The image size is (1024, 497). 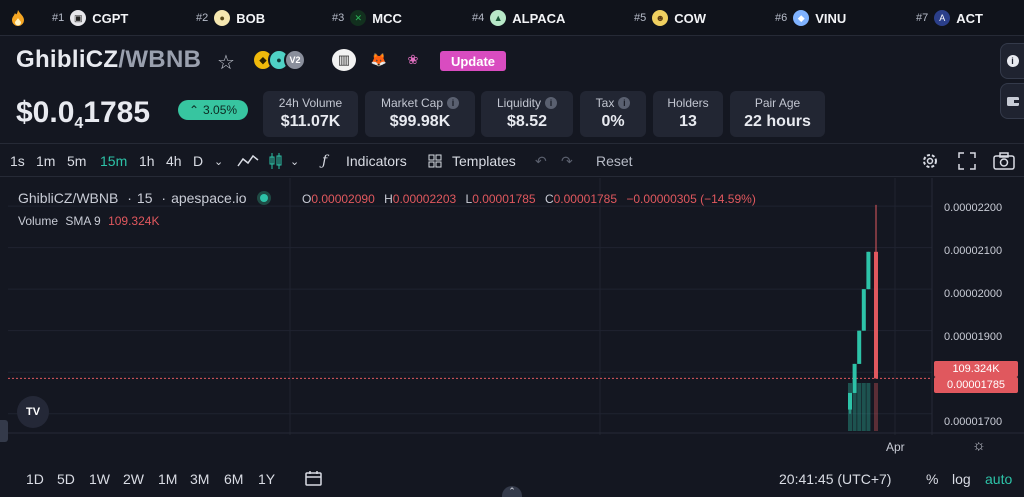 What do you see at coordinates (835, 479) in the screenshot?
I see `timezone-clock: 20:41:45 (UTC+7)` at bounding box center [835, 479].